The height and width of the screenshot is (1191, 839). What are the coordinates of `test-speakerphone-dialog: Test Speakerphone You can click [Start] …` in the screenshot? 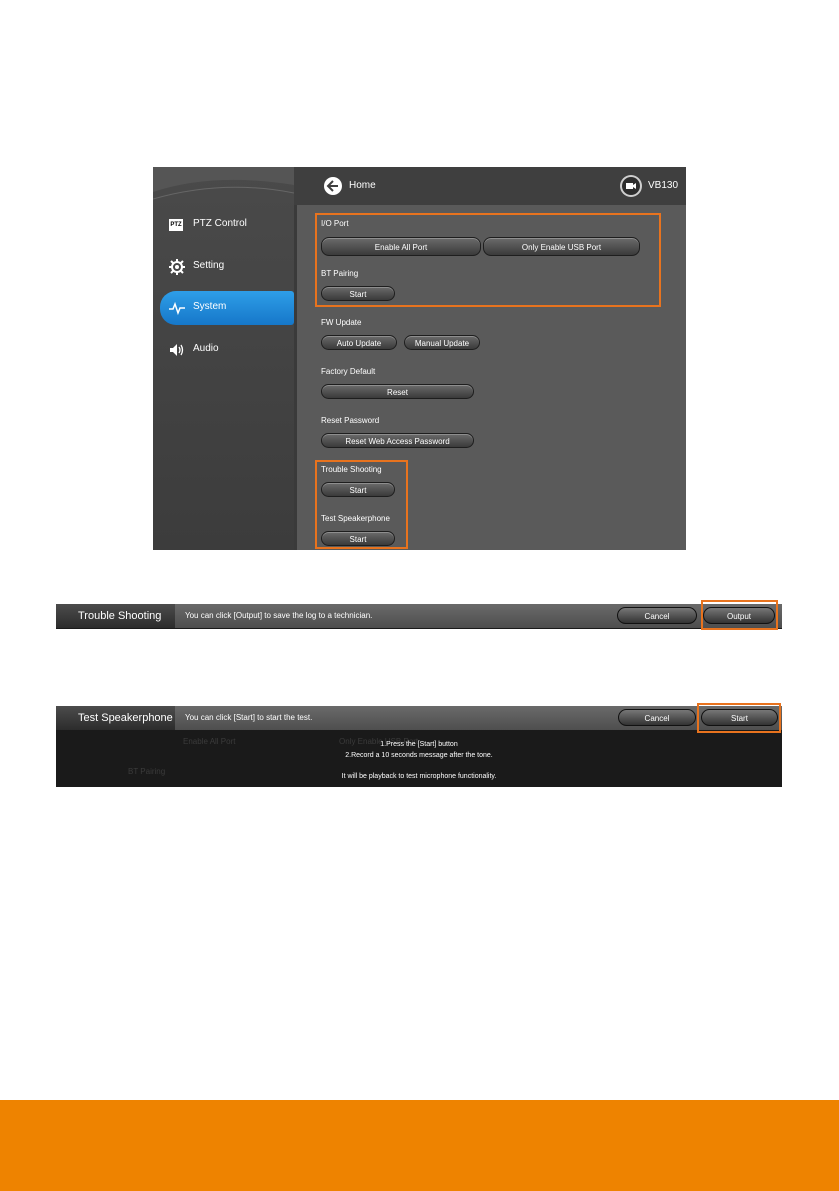 It's located at (419, 746).